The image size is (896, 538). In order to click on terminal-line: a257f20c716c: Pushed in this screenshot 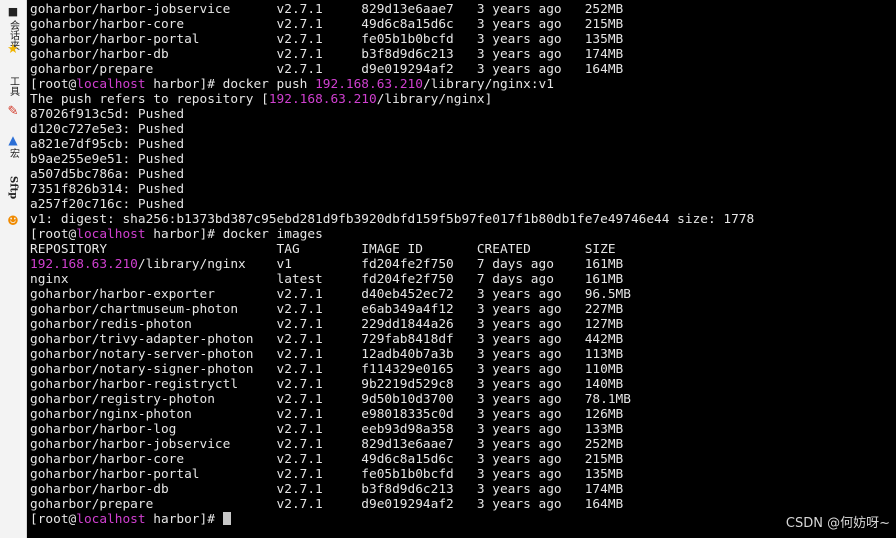, I will do `click(392, 204)`.